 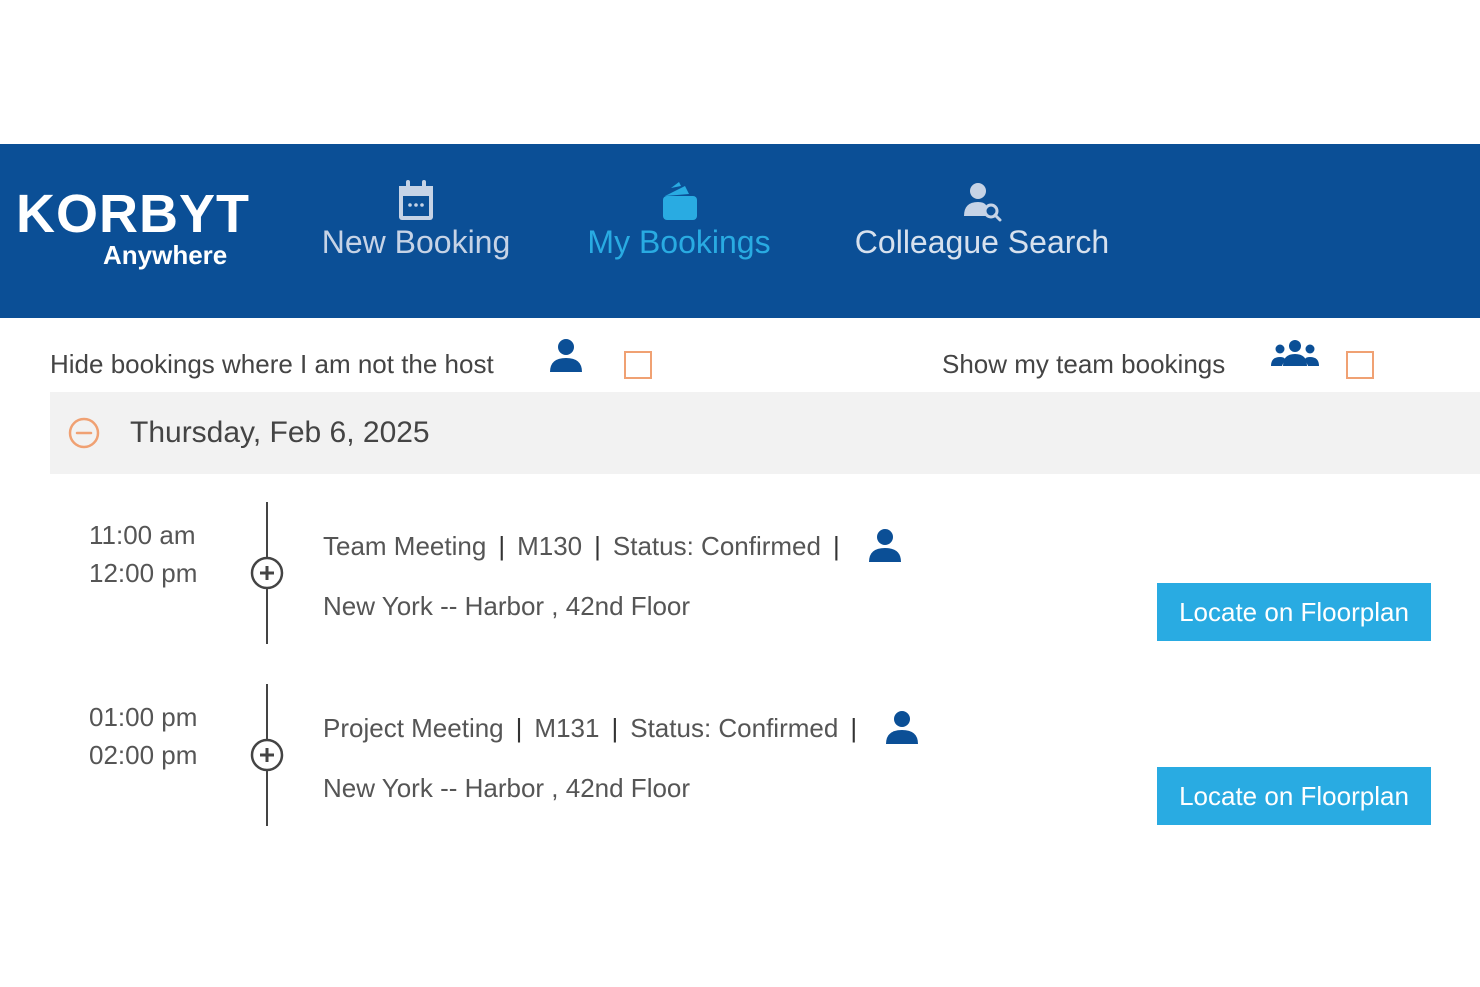 I want to click on nav-new-booking: New Booking, so click(x=416, y=233).